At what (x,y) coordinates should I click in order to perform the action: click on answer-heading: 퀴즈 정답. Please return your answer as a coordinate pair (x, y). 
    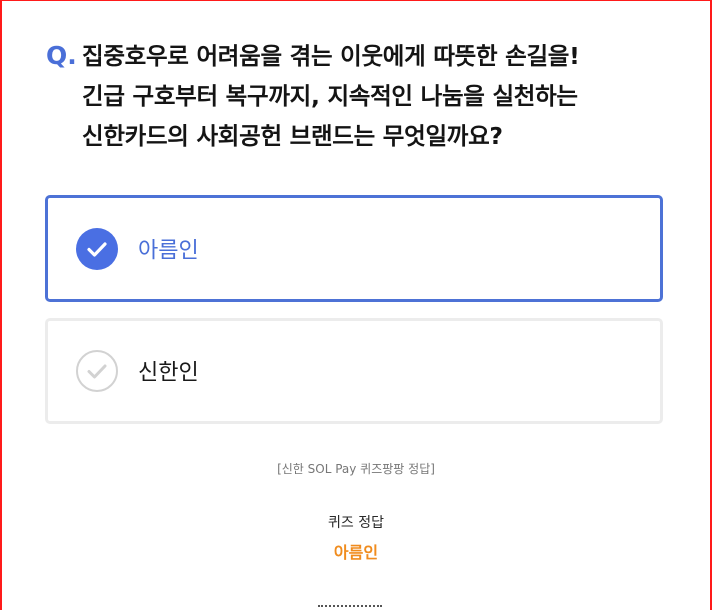
    Looking at the image, I should click on (356, 523).